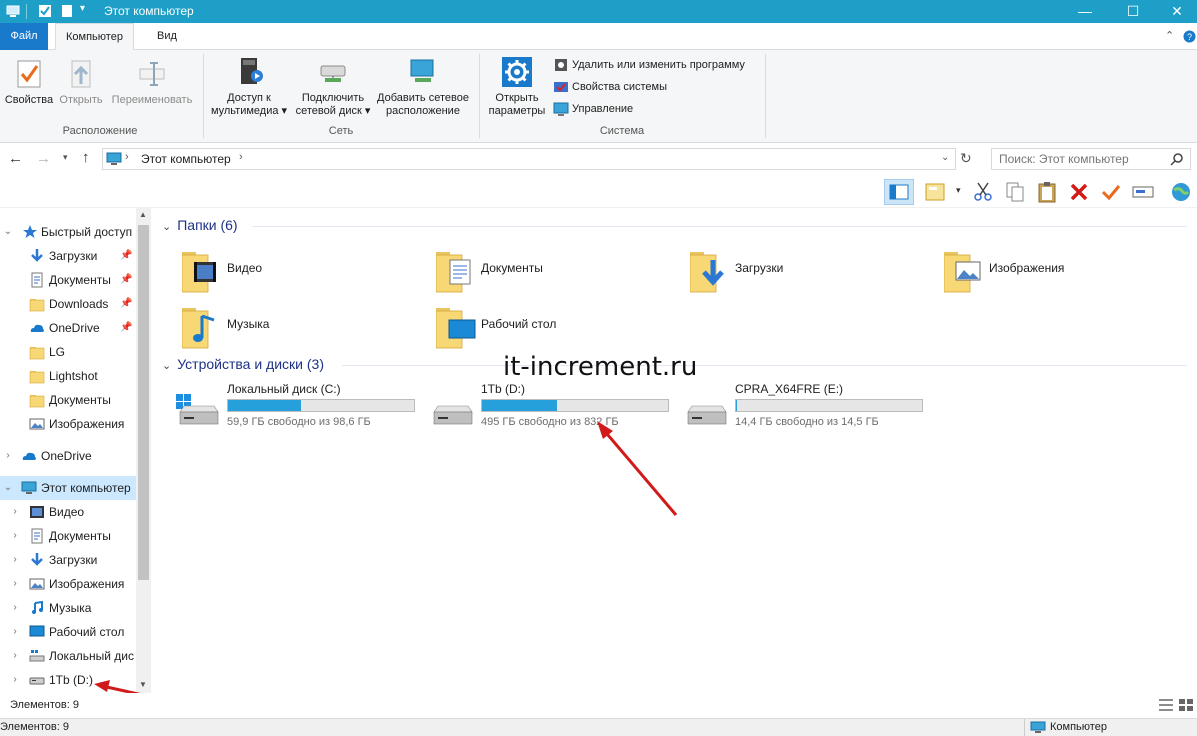 This screenshot has height=736, width=1197. Describe the element at coordinates (68, 608) in the screenshot. I see `nav-pc-item: › Музыка` at that location.